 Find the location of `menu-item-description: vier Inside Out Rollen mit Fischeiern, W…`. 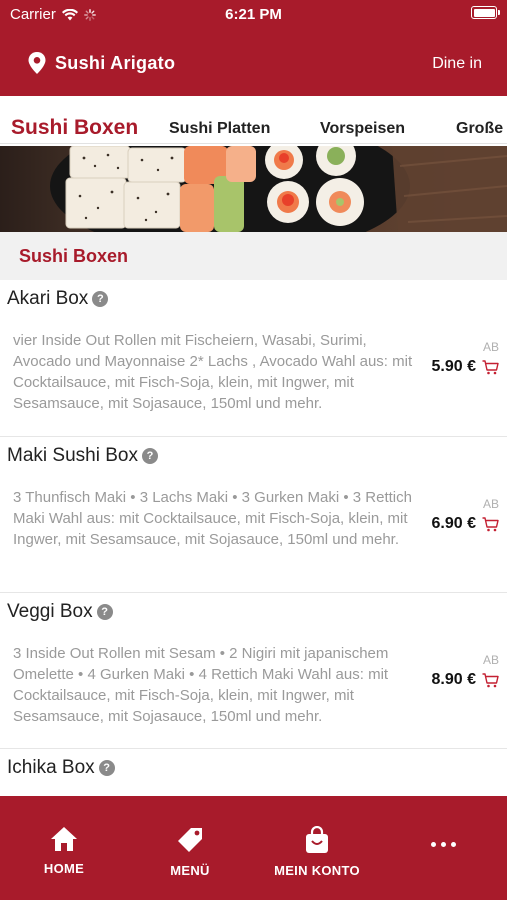

menu-item-description: vier Inside Out Rollen mit Fischeiern, W… is located at coordinates (213, 372).